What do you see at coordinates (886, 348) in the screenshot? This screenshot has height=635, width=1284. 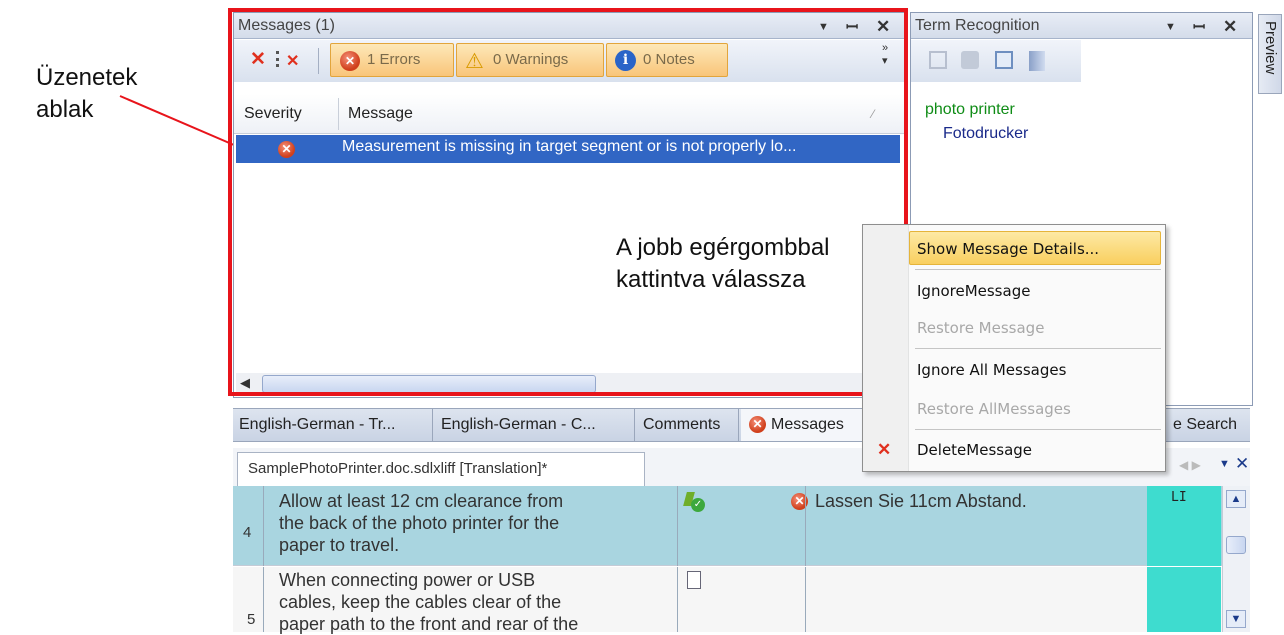 I see `menu-icon-gutter` at bounding box center [886, 348].